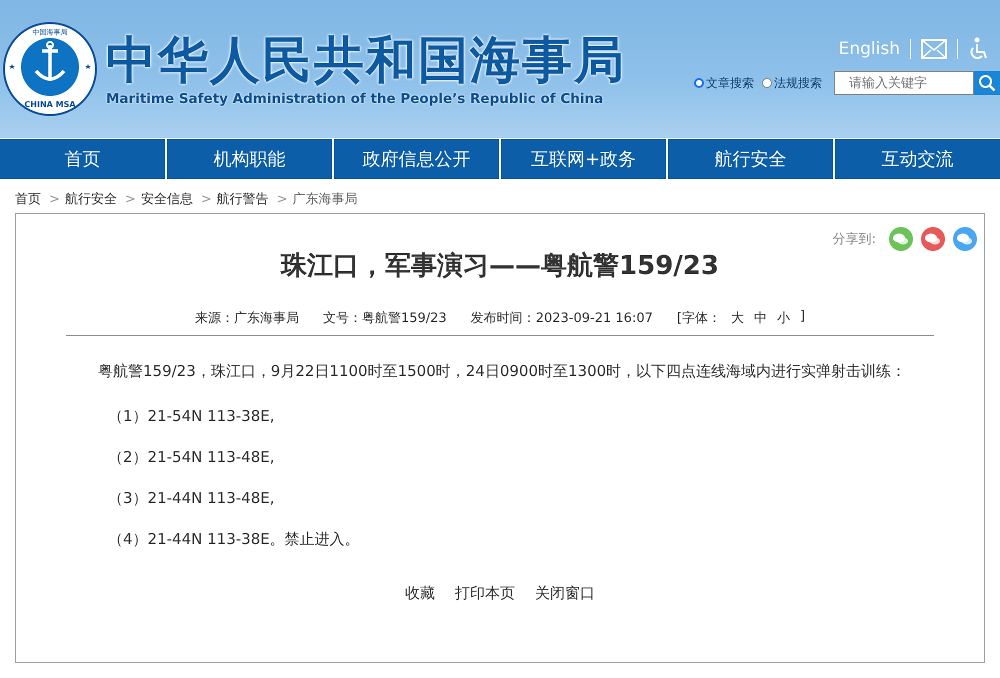 The width and height of the screenshot is (1000, 678). I want to click on coordinate-line: （2）21-54N 113-48E,, so click(192, 457).